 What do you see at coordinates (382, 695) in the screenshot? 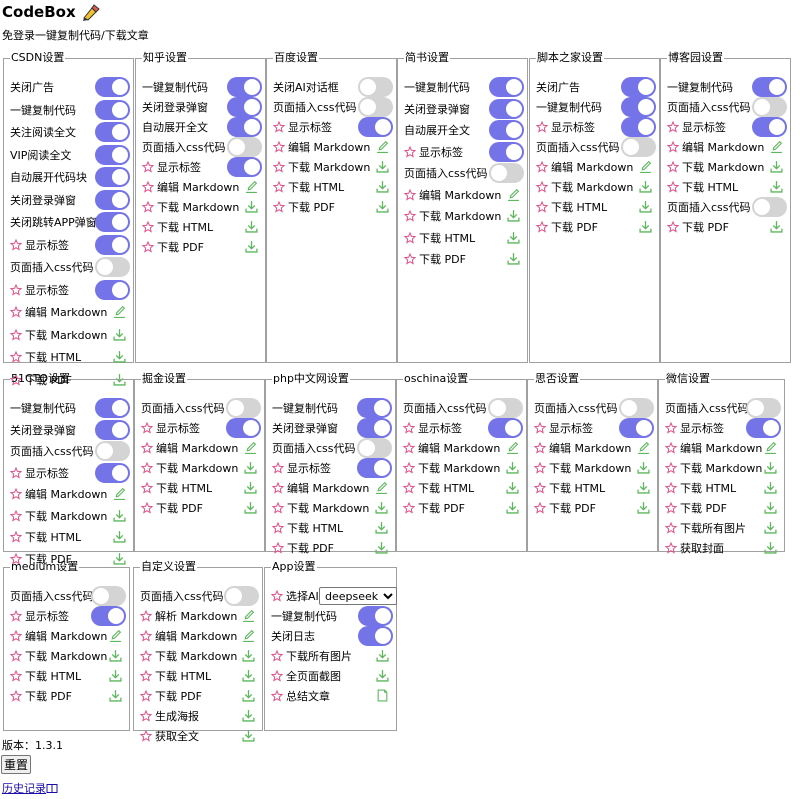
I see `document-icon` at bounding box center [382, 695].